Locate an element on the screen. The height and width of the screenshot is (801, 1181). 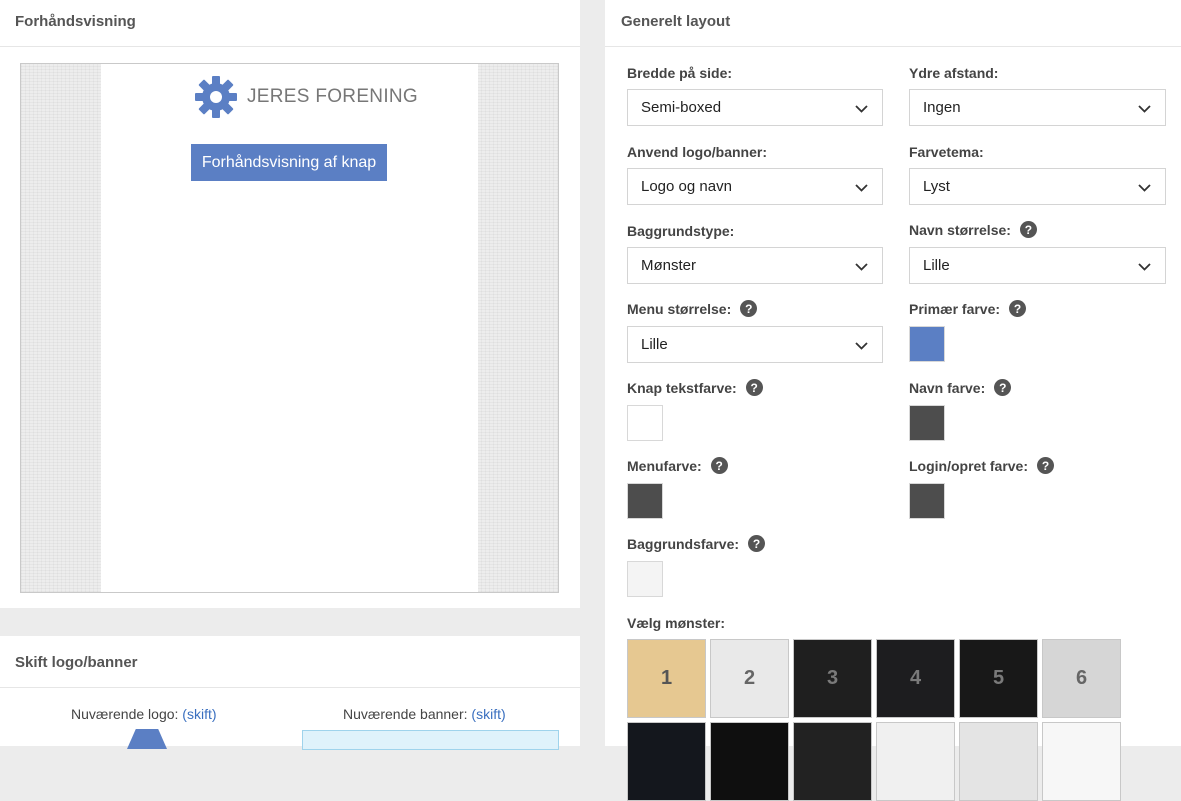
name-size-label: Navn størrelse: ? is located at coordinates (973, 229).